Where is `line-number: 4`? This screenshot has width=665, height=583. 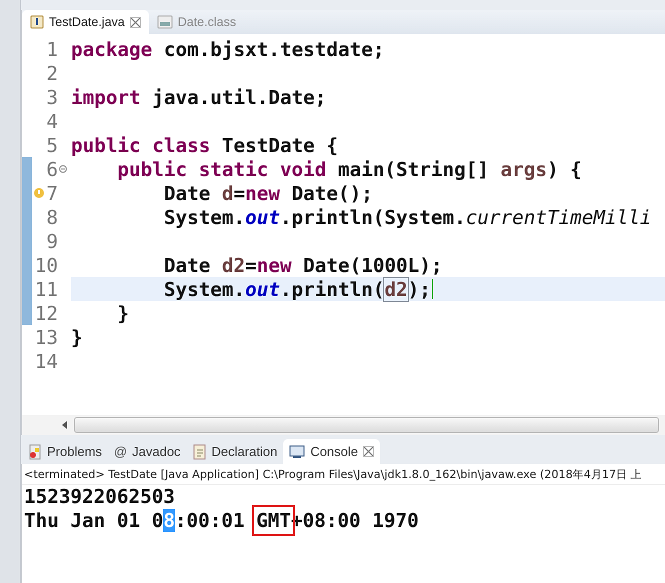
line-number: 4 is located at coordinates (52, 121).